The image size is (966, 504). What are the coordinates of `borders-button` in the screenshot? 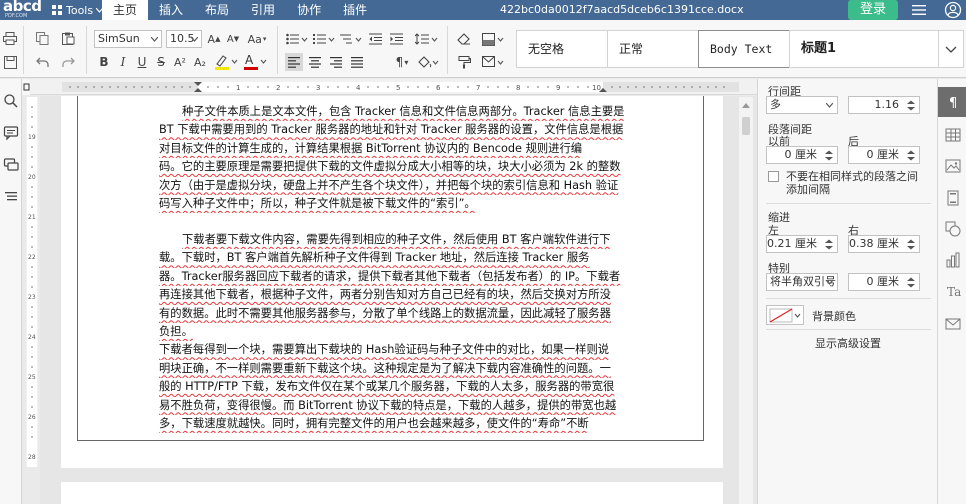 It's located at (494, 39).